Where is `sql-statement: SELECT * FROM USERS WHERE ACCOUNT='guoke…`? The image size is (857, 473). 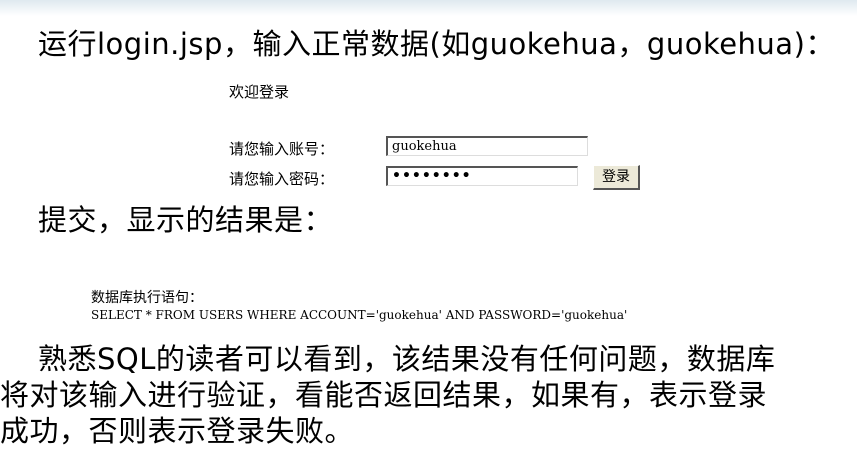
sql-statement: SELECT * FROM USERS WHERE ACCOUNT='guoke… is located at coordinates (359, 315).